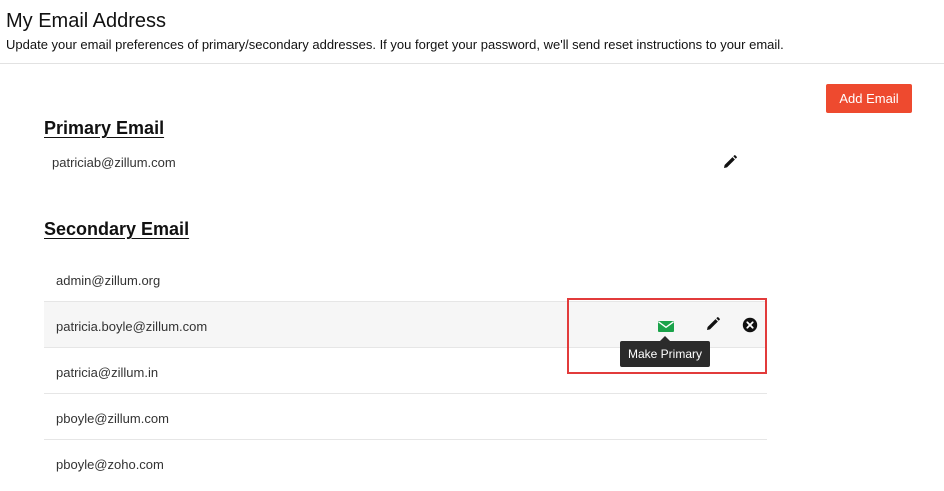 This screenshot has height=491, width=944. Describe the element at coordinates (405, 279) in the screenshot. I see `list-item: admin@zillum.org` at that location.